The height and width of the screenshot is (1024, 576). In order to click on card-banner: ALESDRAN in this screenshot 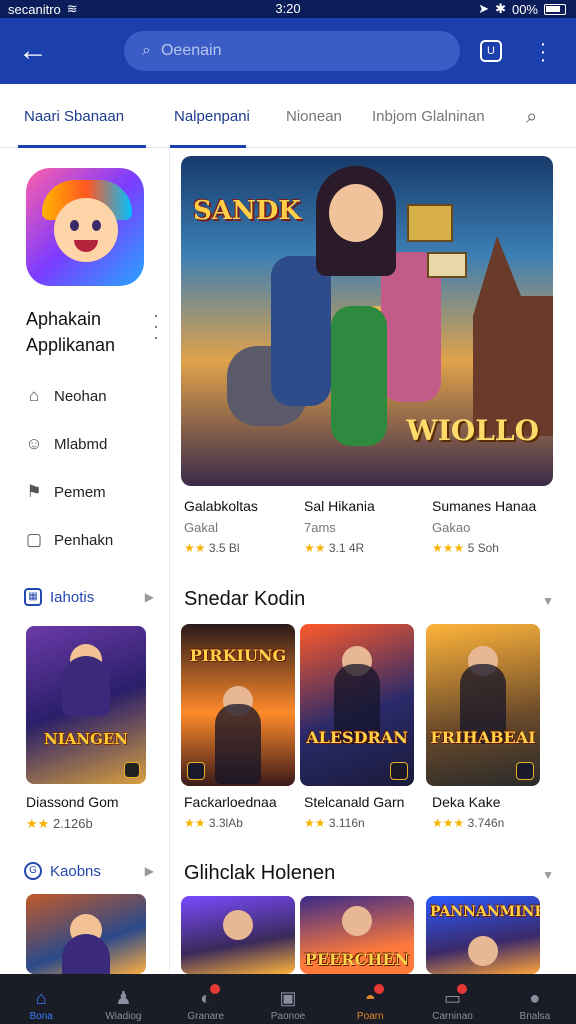, I will do `click(357, 737)`.